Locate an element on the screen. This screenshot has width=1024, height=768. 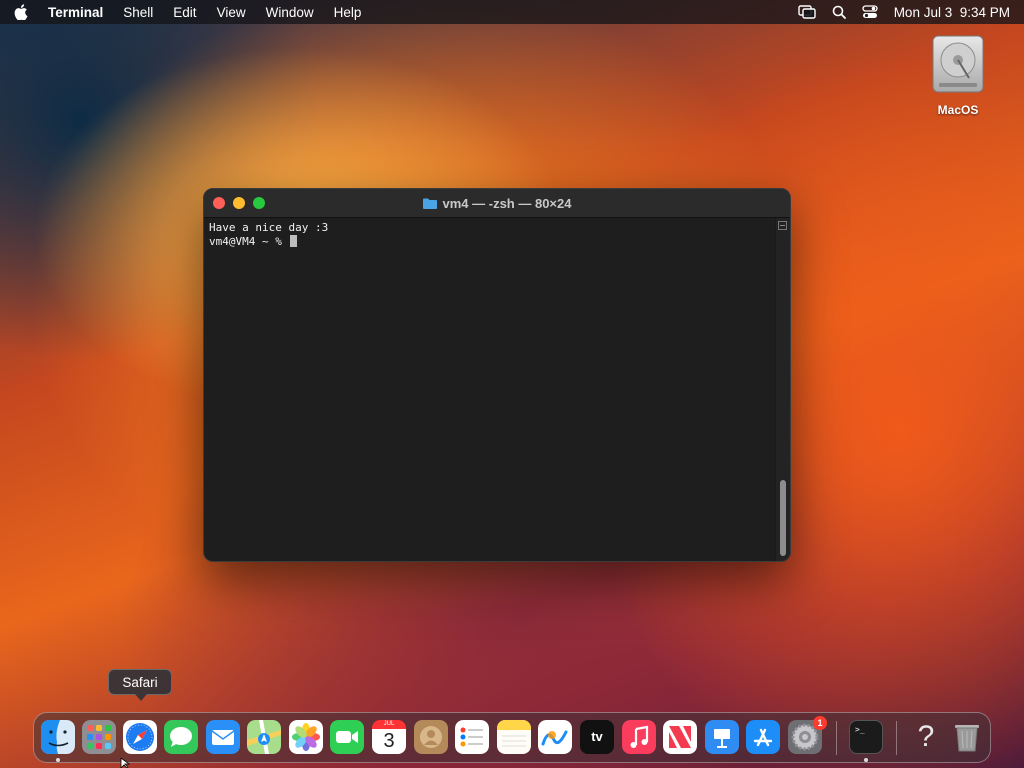
calendar-day: 3 is located at coordinates (389, 741).